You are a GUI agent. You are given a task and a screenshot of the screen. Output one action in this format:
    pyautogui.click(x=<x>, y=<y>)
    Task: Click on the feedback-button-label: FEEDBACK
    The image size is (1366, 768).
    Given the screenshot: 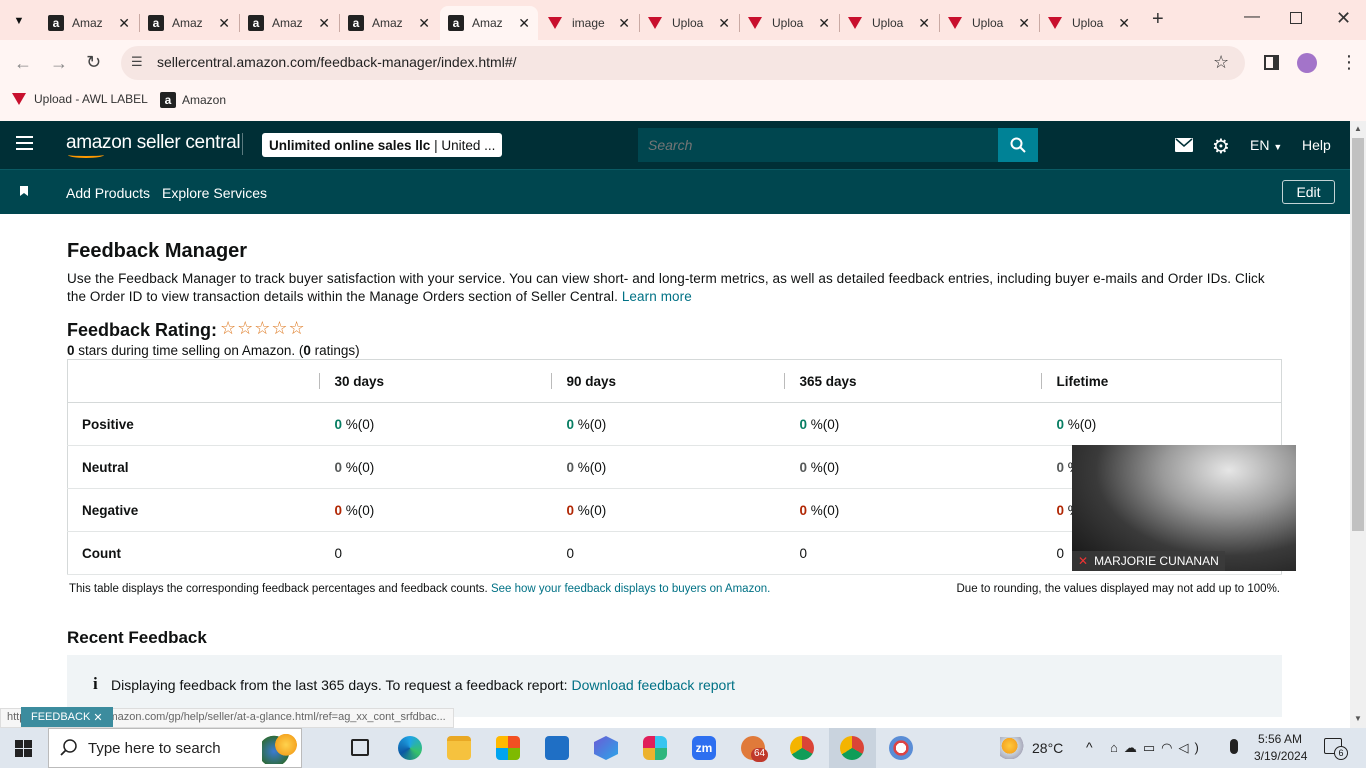 What is the action you would take?
    pyautogui.click(x=61, y=717)
    